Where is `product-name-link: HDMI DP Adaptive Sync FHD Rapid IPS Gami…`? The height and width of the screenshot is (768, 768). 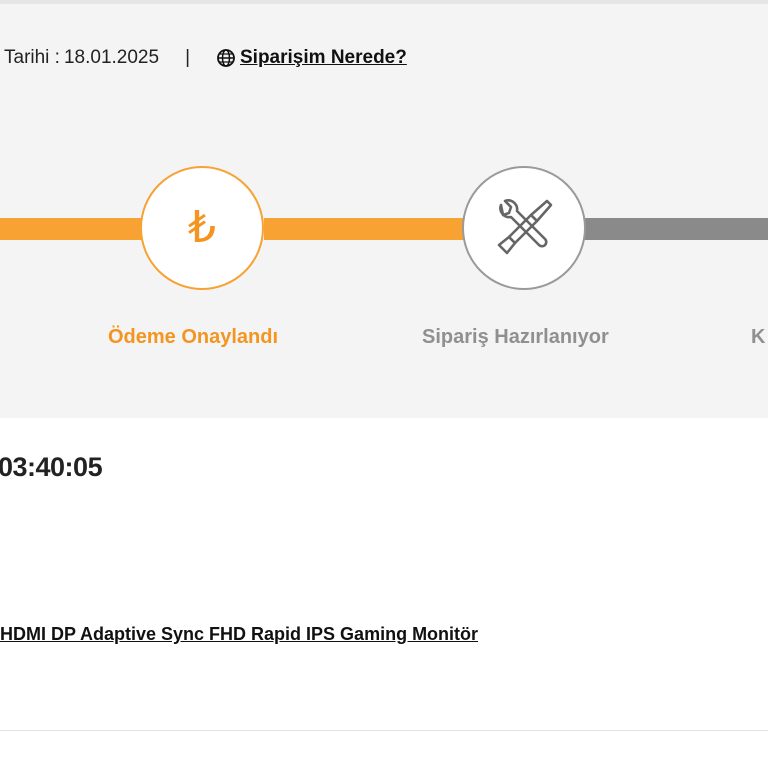 product-name-link: HDMI DP Adaptive Sync FHD Rapid IPS Gami… is located at coordinates (239, 634).